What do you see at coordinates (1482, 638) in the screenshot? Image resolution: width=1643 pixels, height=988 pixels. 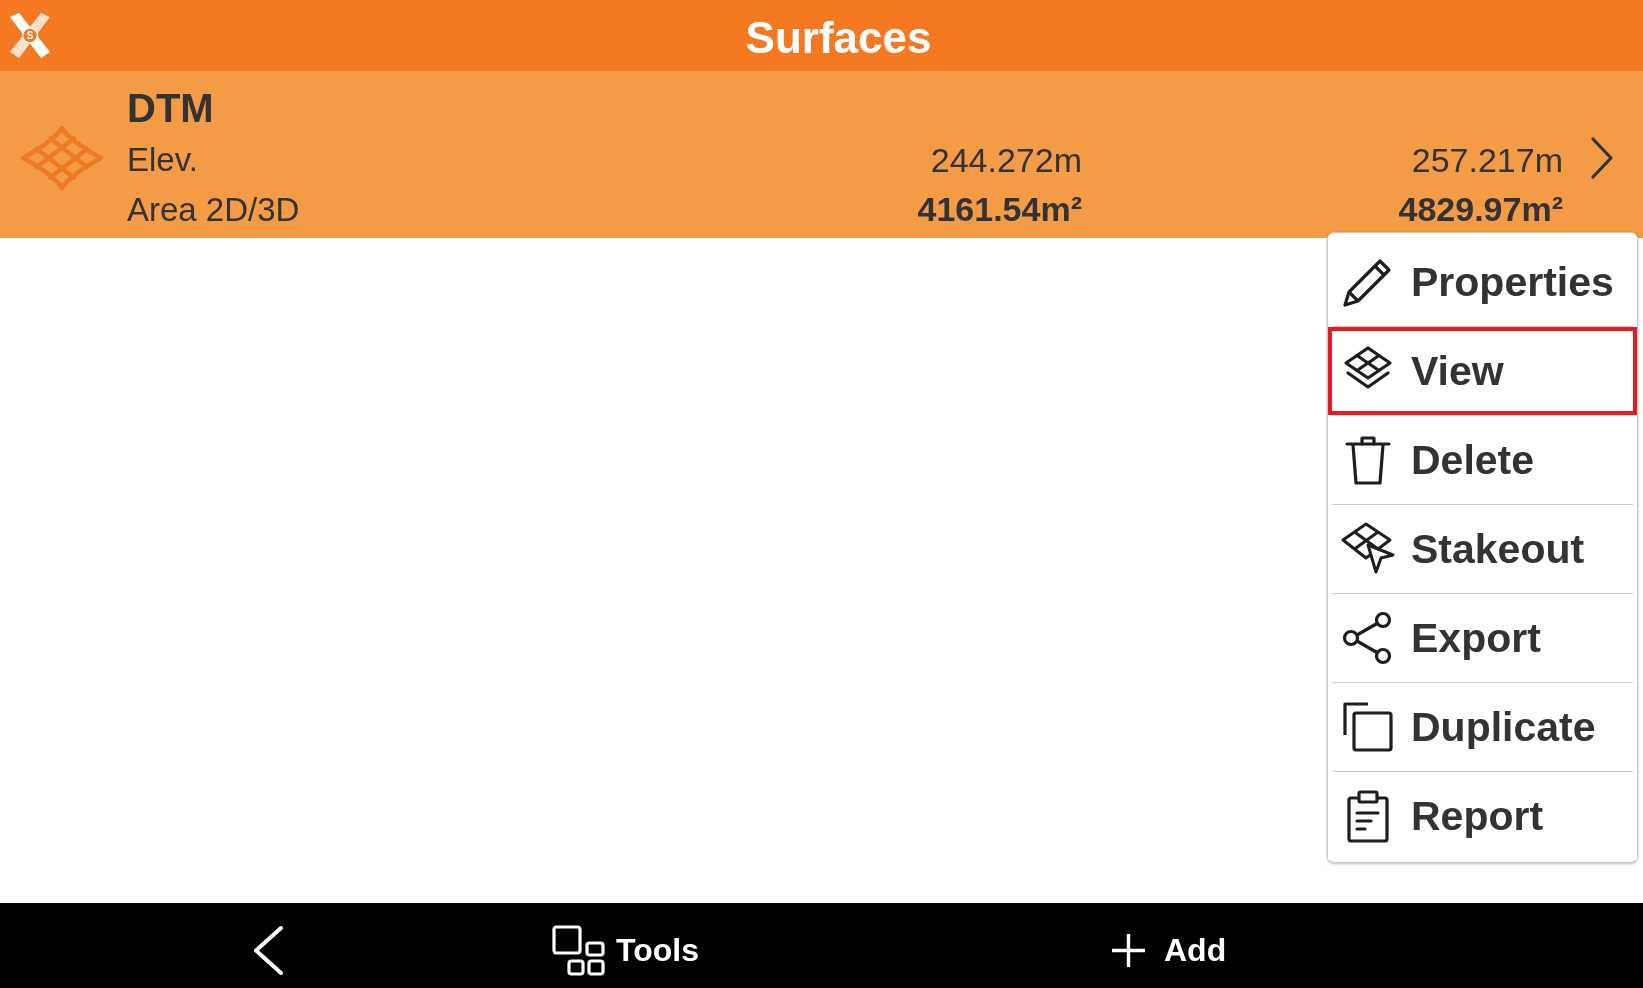 I see `menu-item: Export` at bounding box center [1482, 638].